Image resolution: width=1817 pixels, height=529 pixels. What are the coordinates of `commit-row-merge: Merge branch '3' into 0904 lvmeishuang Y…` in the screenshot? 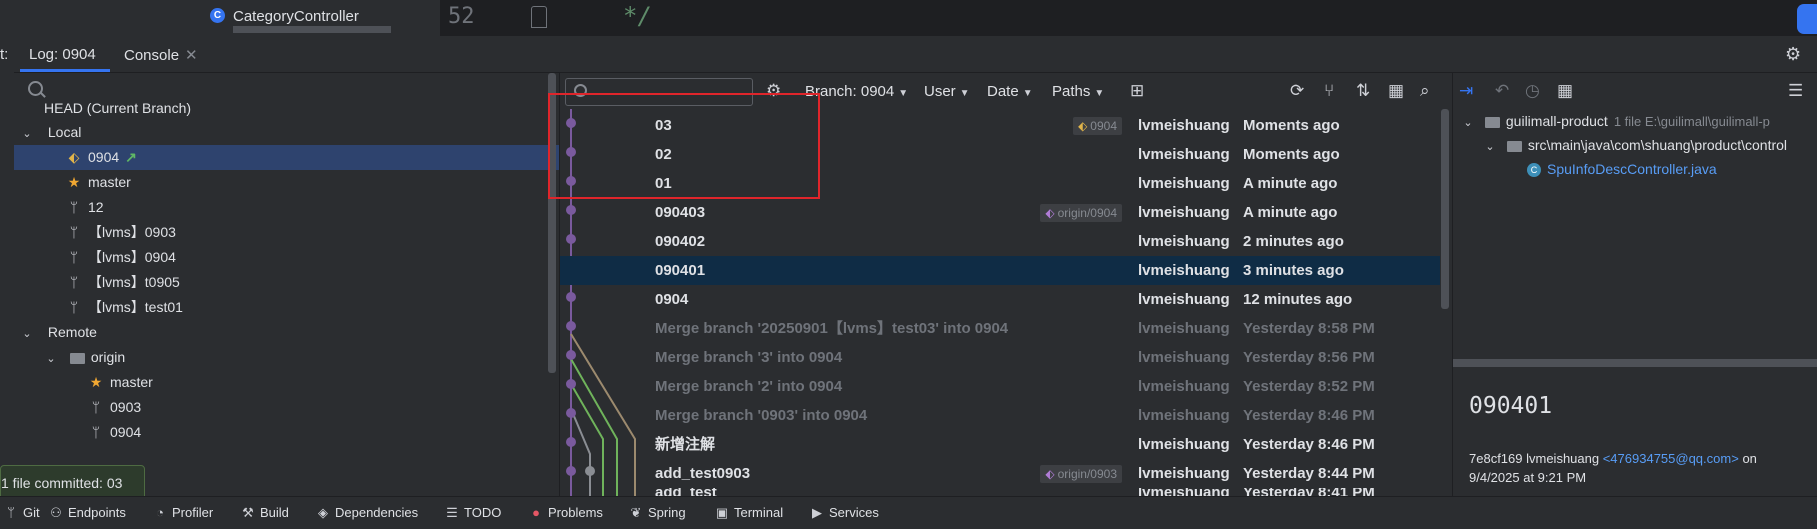 It's located at (1000, 357).